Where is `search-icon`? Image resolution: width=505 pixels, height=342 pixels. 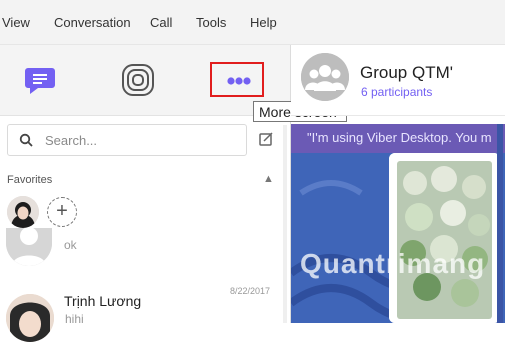 search-icon is located at coordinates (26, 140).